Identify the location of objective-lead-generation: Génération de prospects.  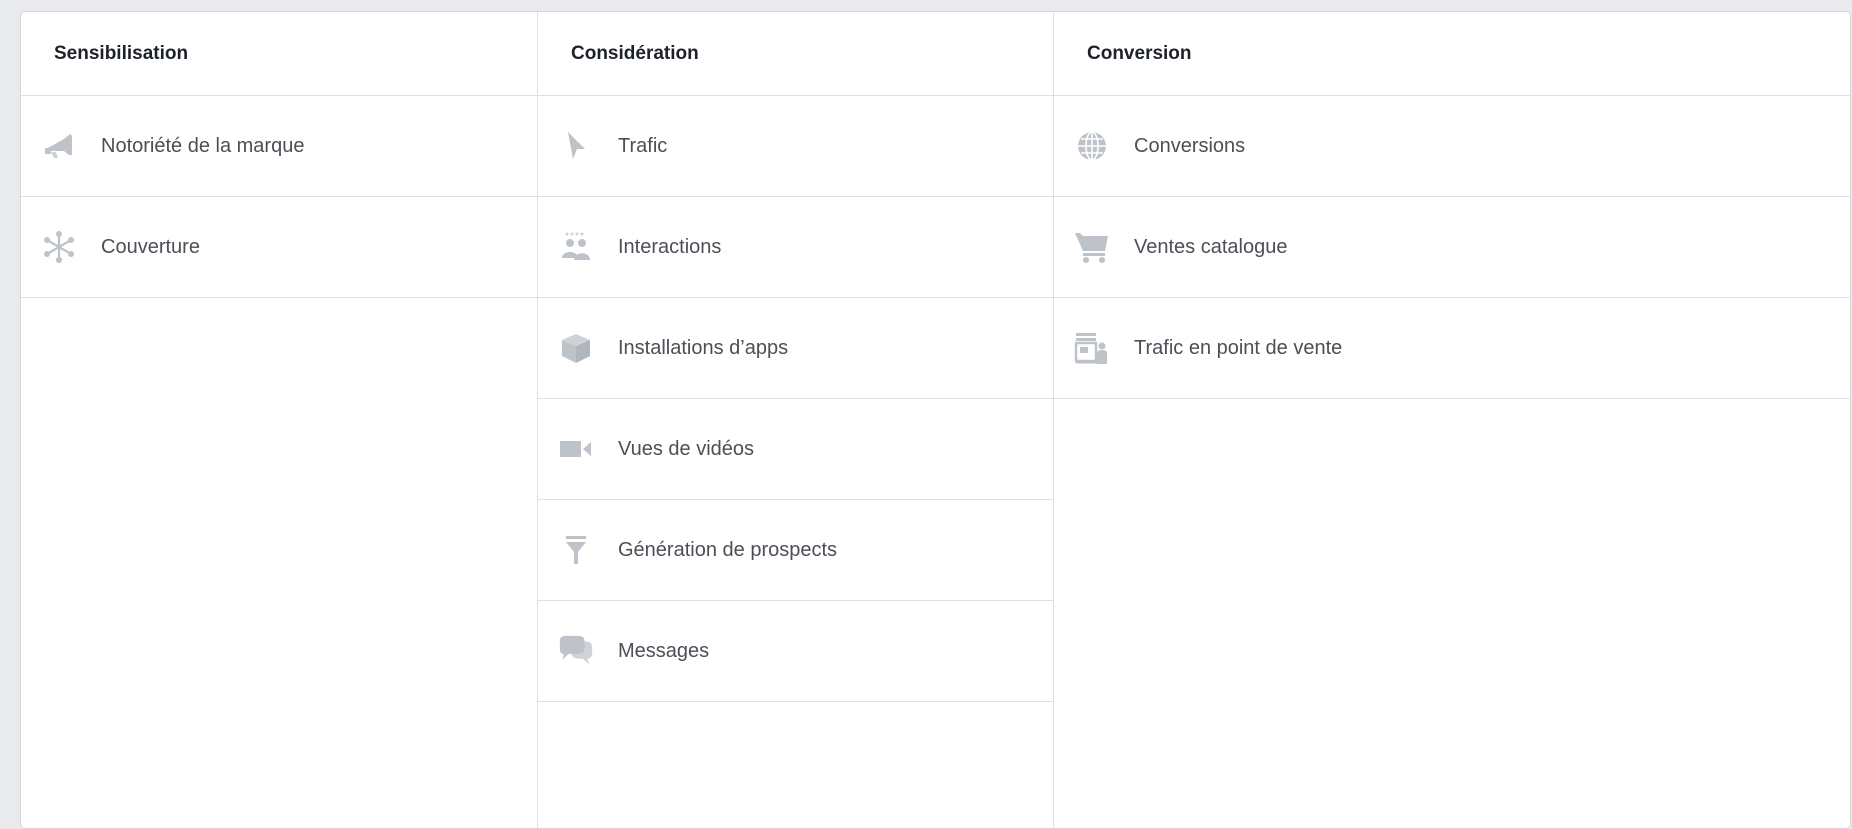
(795, 550).